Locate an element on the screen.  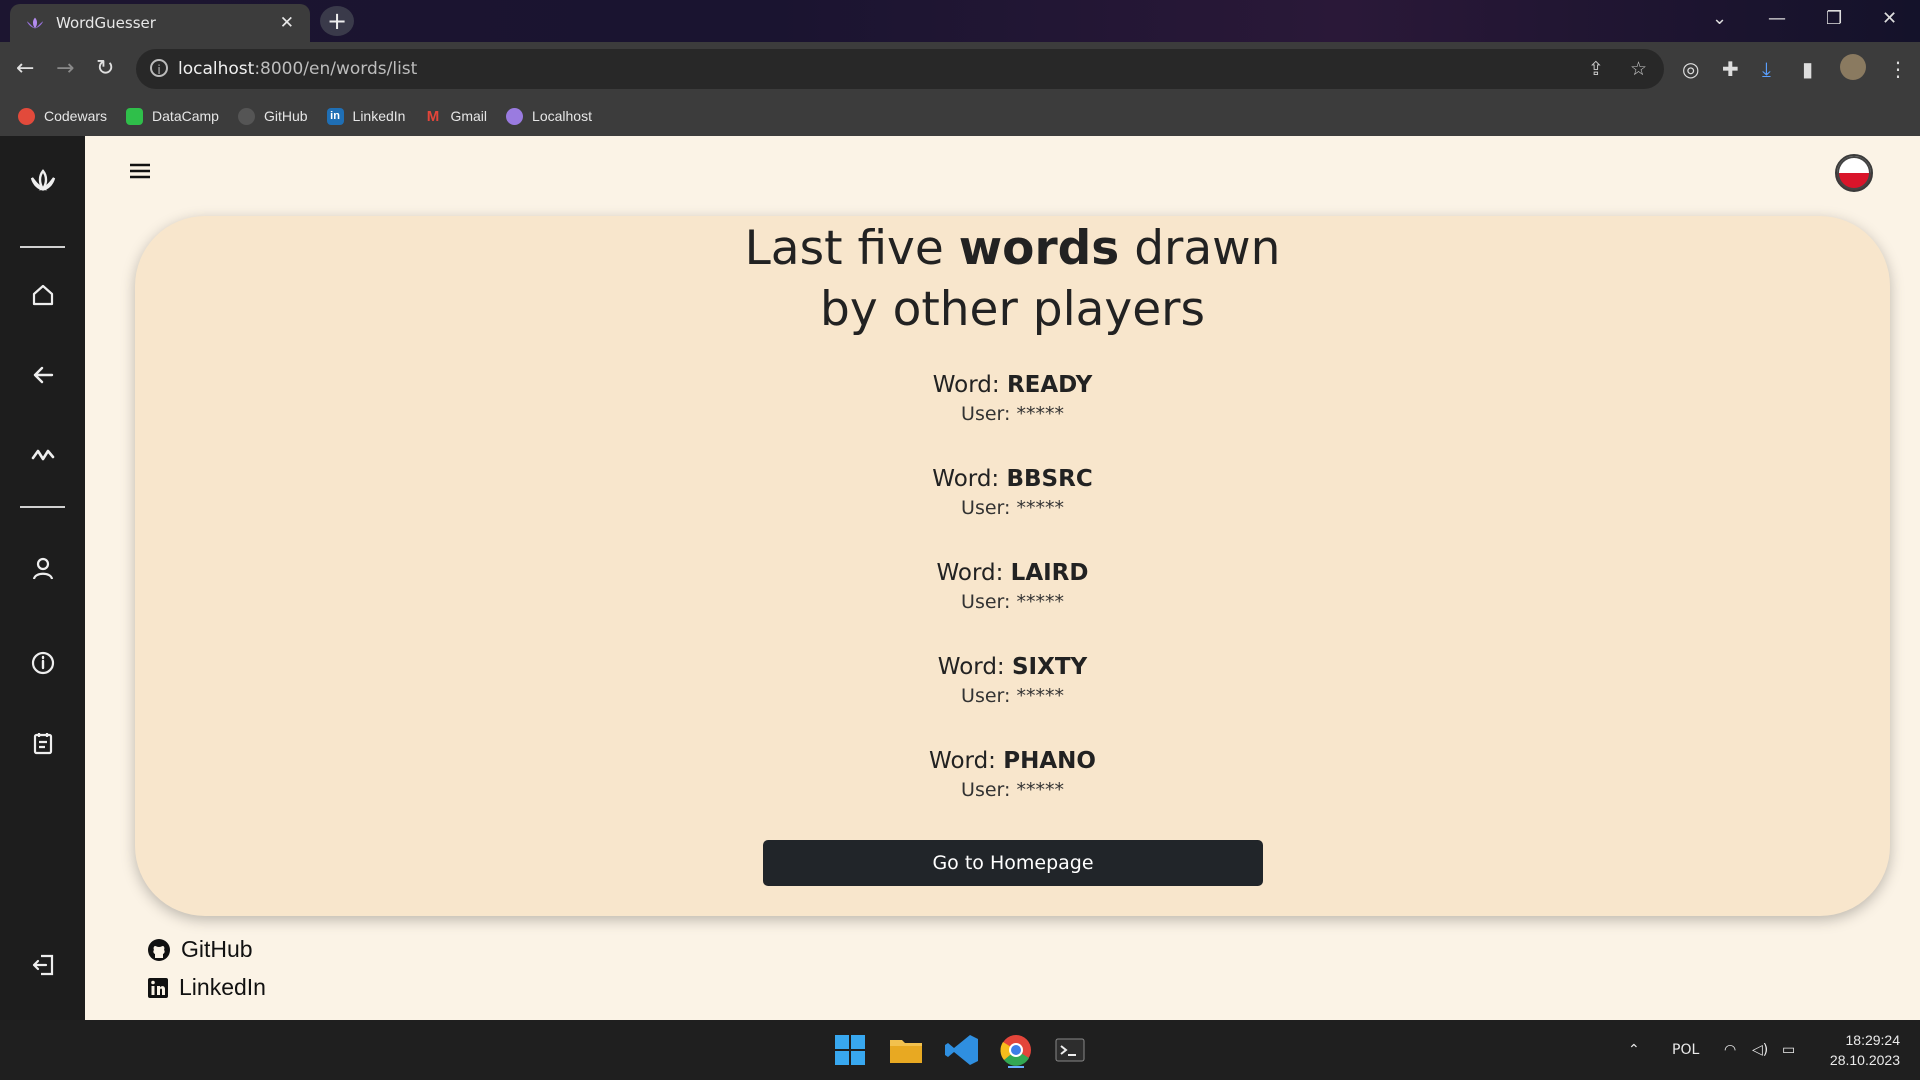
activity-icon is located at coordinates (42, 455).